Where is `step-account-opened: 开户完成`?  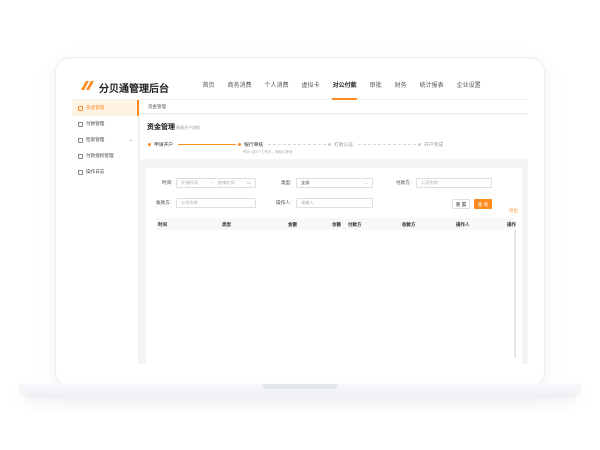
step-account-opened: 开户完成 is located at coordinates (430, 144).